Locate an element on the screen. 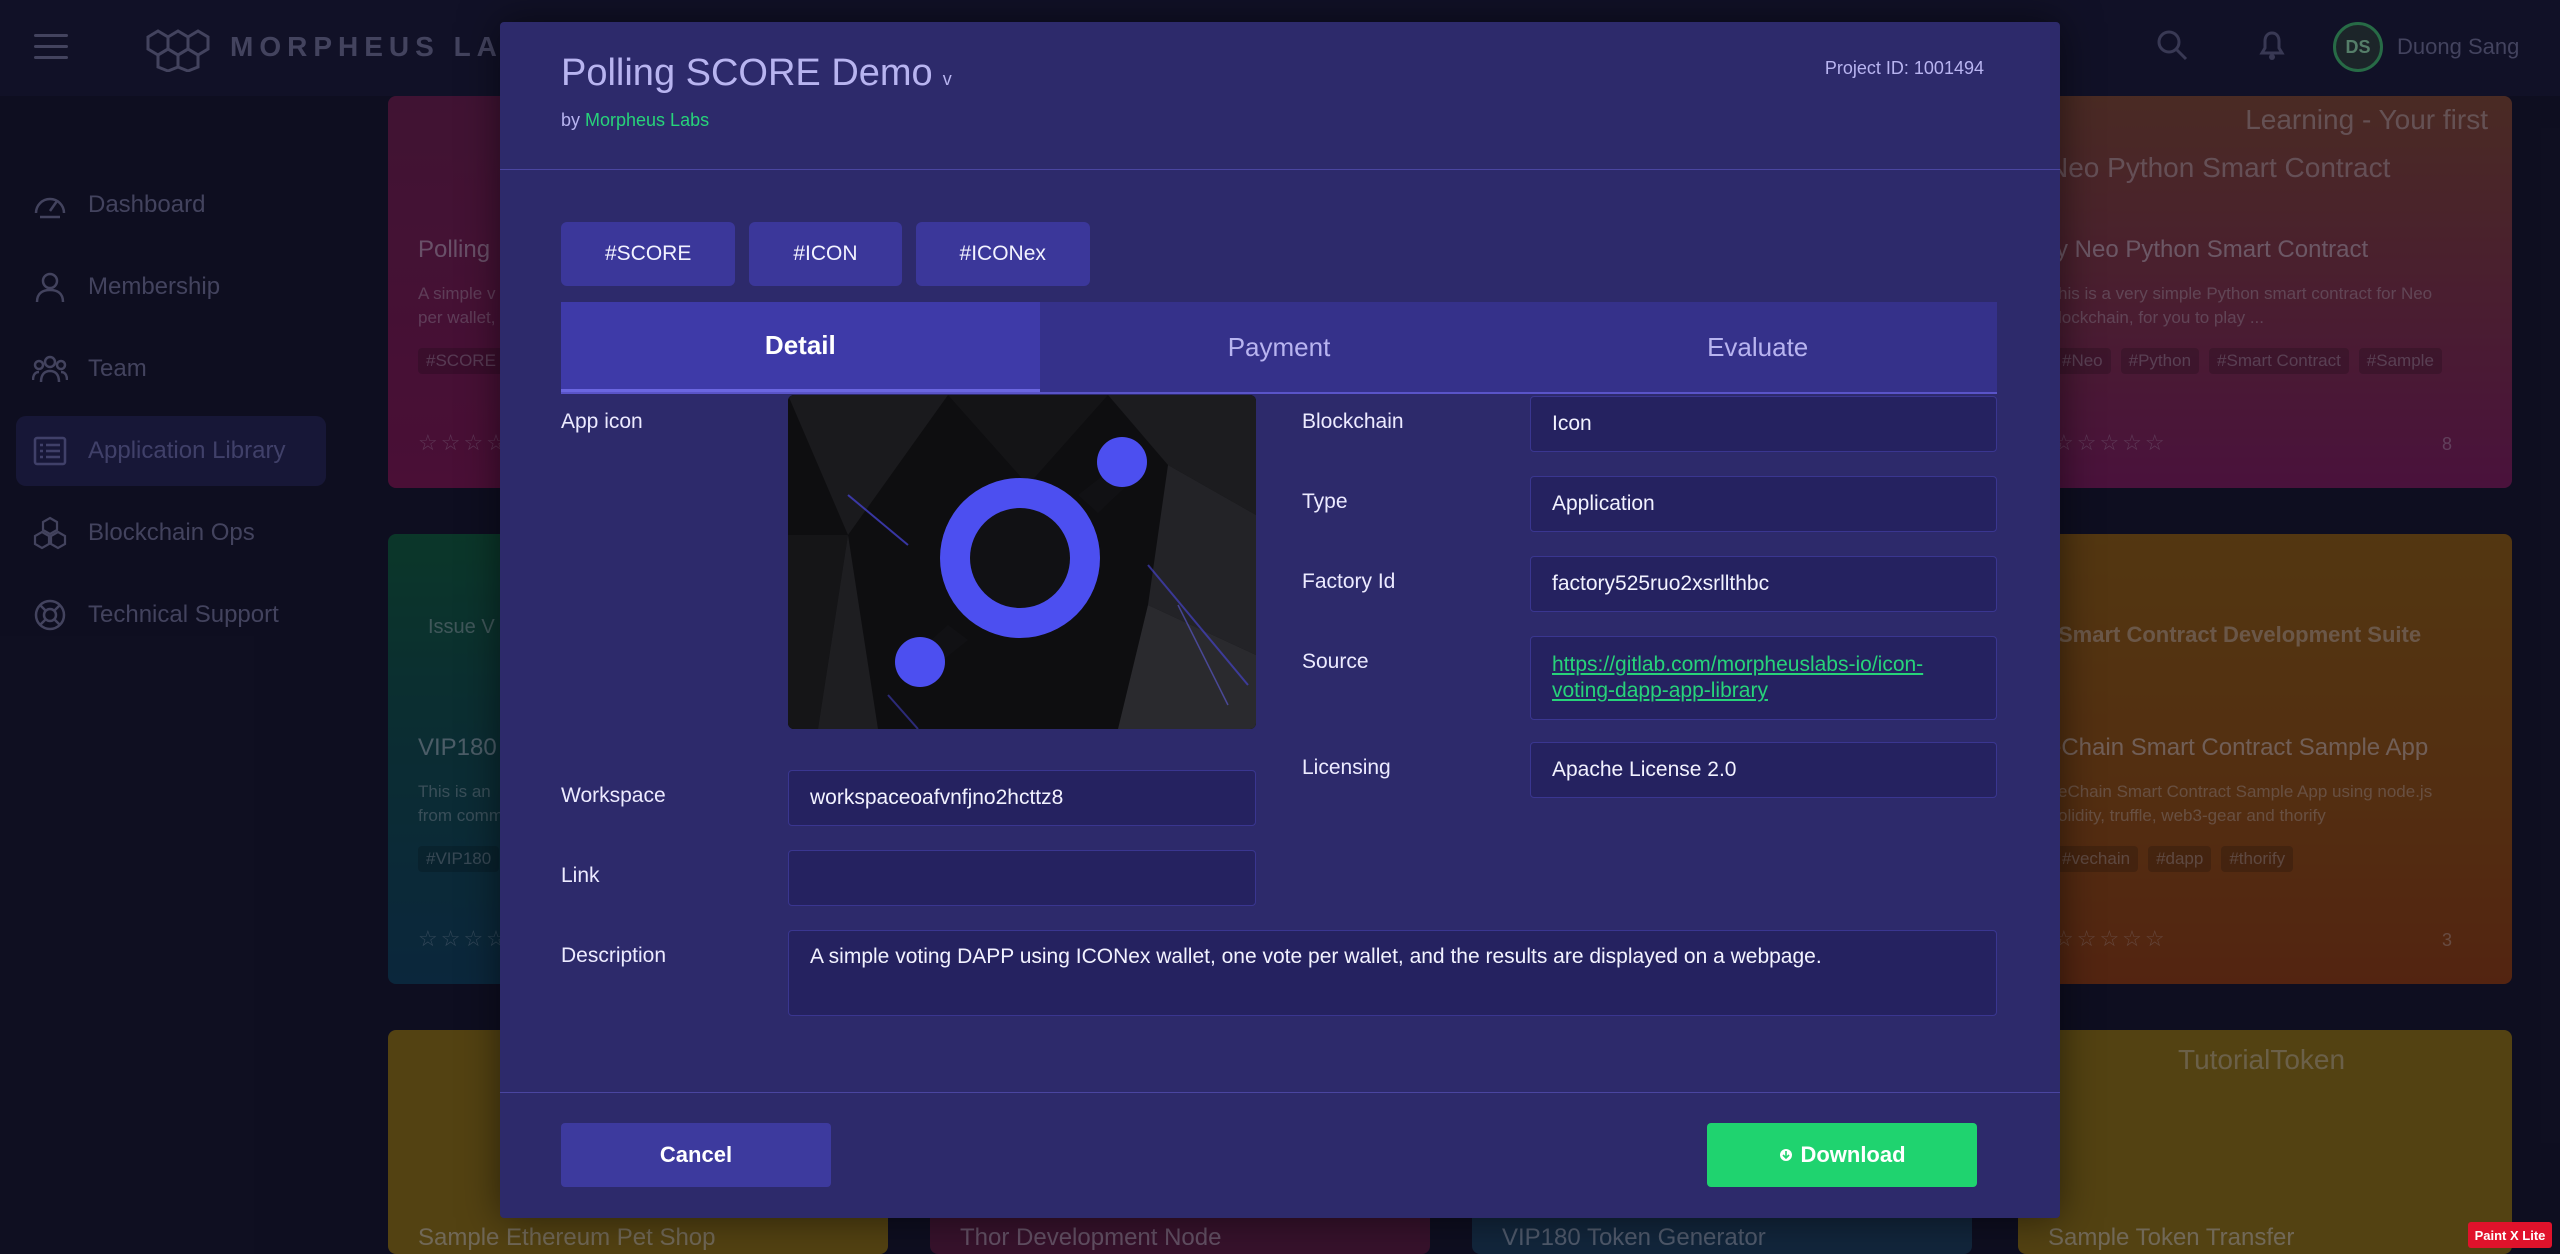 The width and height of the screenshot is (2560, 1254). tab-bar: Detail Payment Evaluate is located at coordinates (1279, 348).